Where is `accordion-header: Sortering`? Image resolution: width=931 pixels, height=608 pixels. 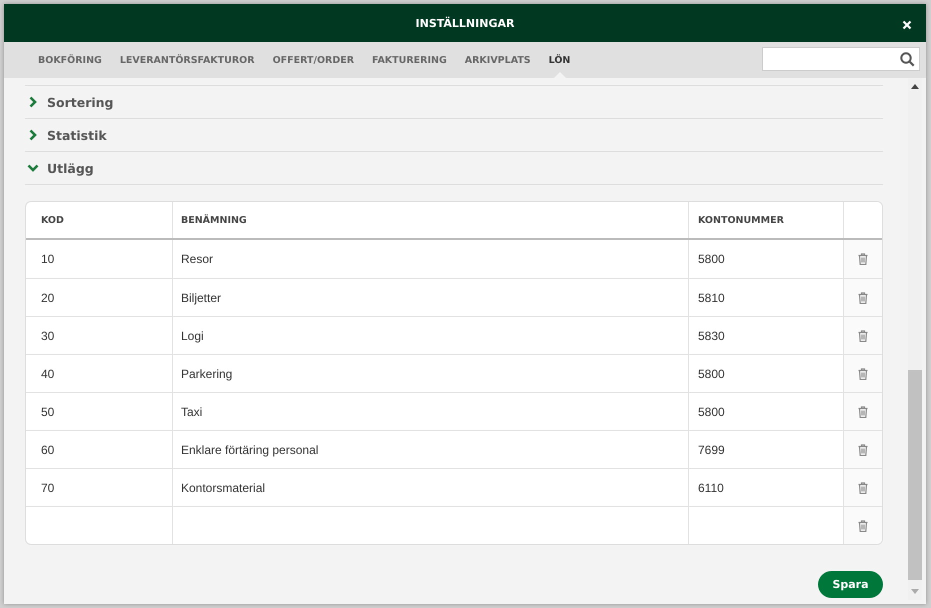
accordion-header: Sortering is located at coordinates (454, 102).